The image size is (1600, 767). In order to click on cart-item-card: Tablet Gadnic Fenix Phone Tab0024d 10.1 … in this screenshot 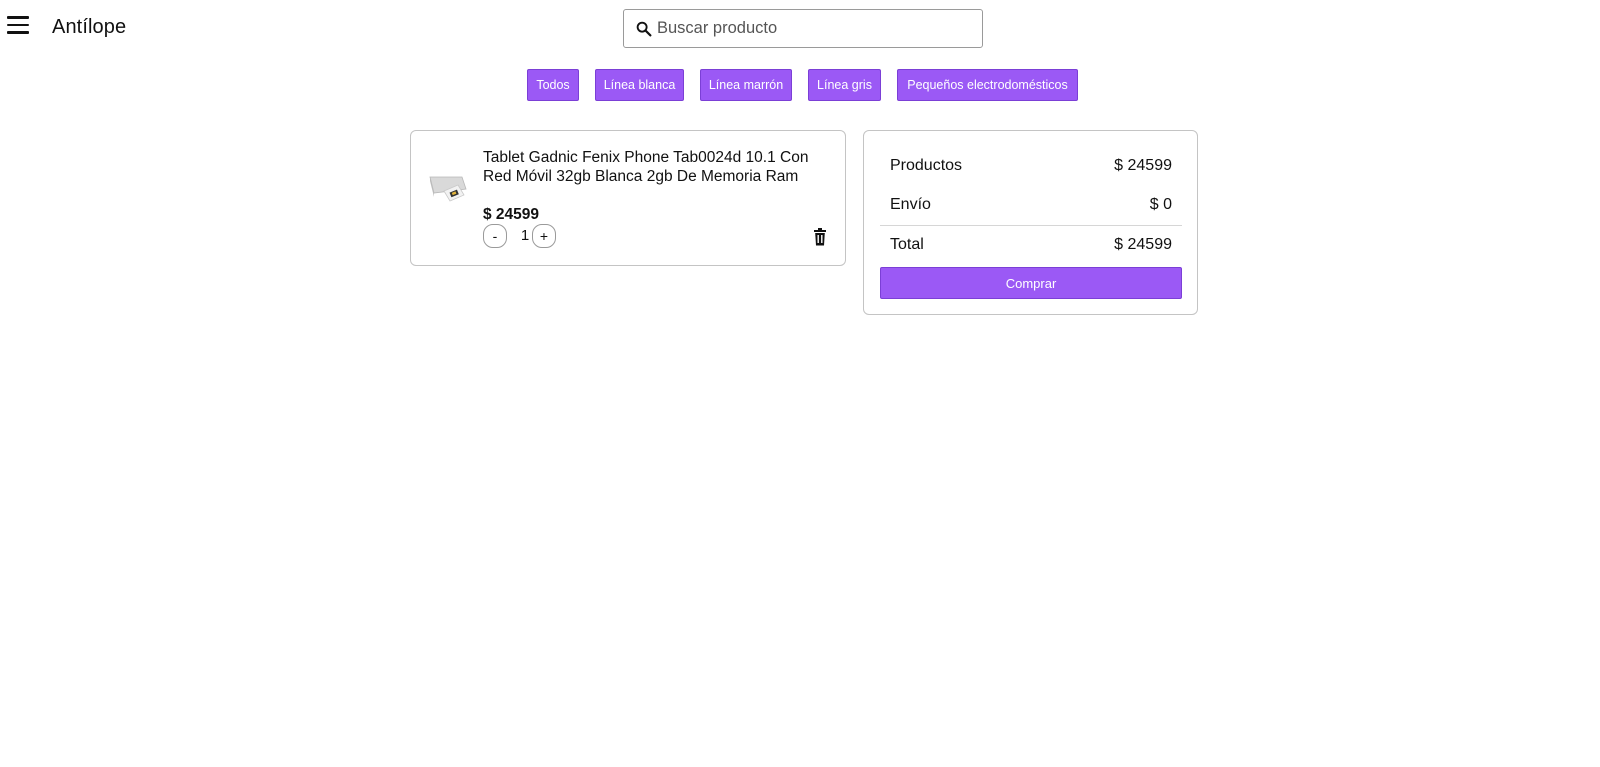, I will do `click(628, 198)`.